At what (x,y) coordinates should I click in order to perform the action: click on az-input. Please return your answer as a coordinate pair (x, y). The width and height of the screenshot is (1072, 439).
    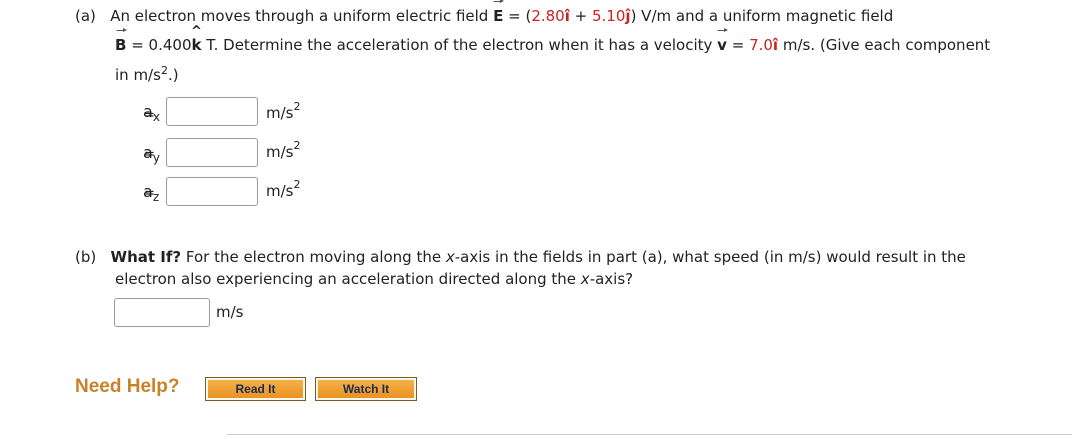
    Looking at the image, I should click on (212, 191).